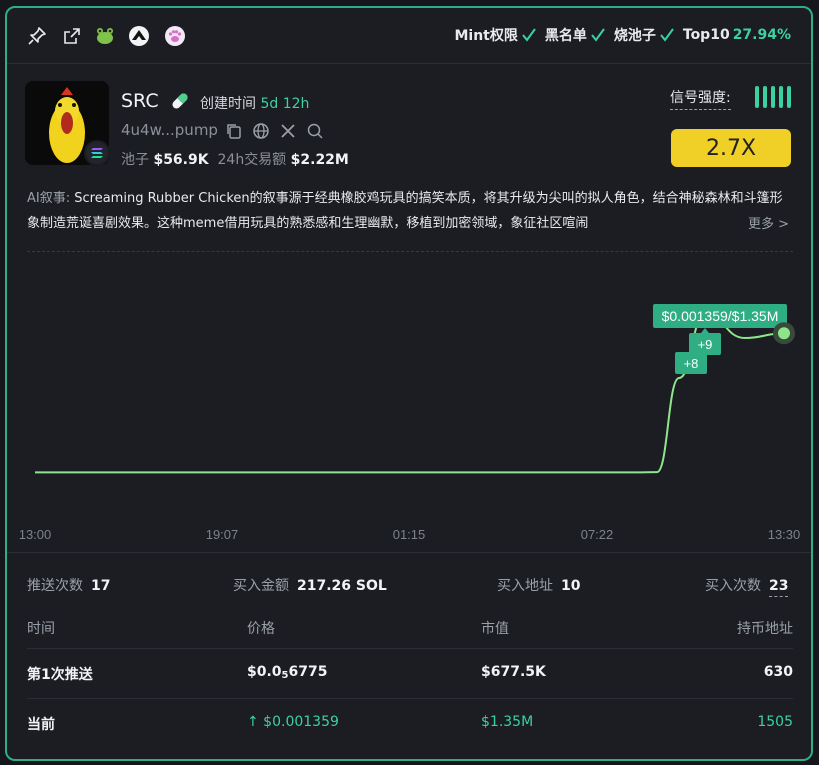 The width and height of the screenshot is (819, 765). I want to click on pill-icon, so click(180, 103).